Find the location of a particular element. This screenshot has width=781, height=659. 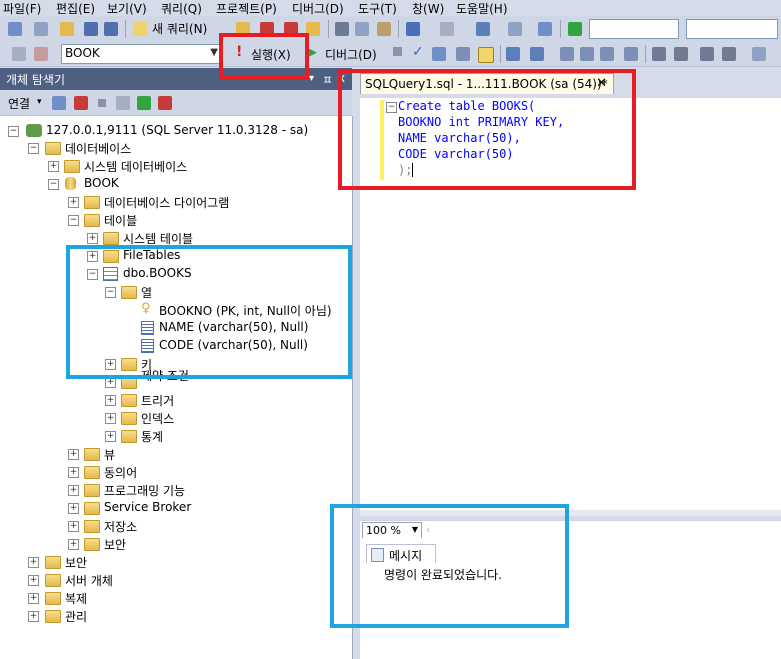

dropdown-icon: ▾ is located at coordinates (311, 78).